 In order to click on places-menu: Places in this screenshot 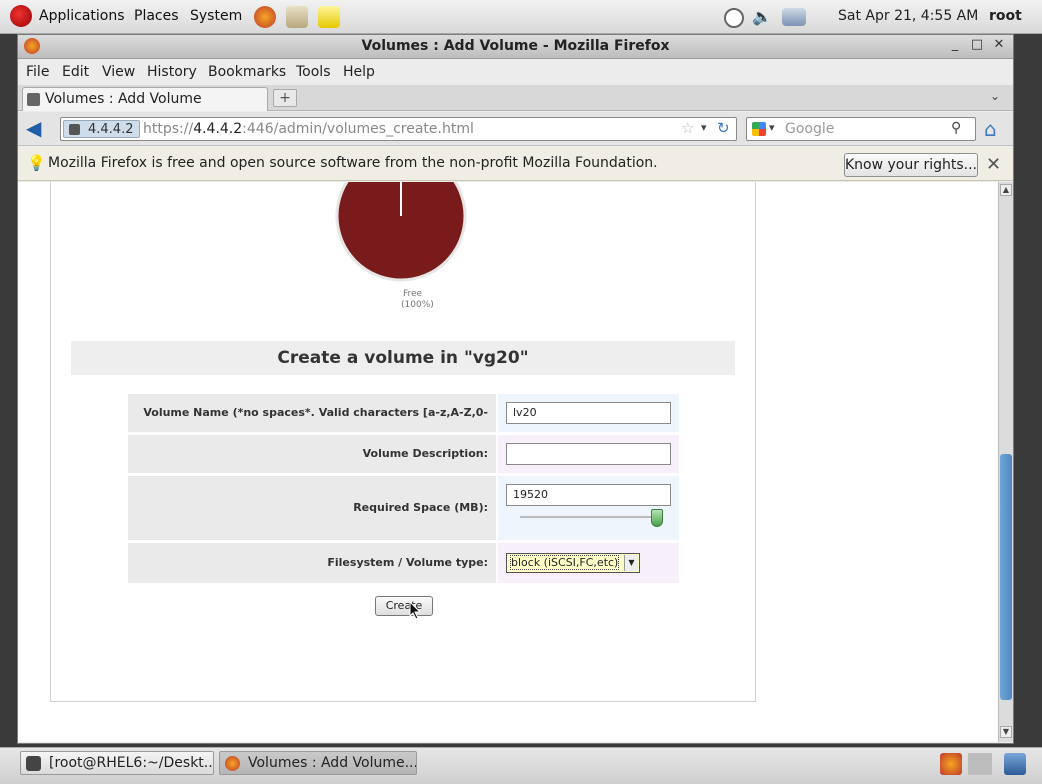, I will do `click(156, 16)`.